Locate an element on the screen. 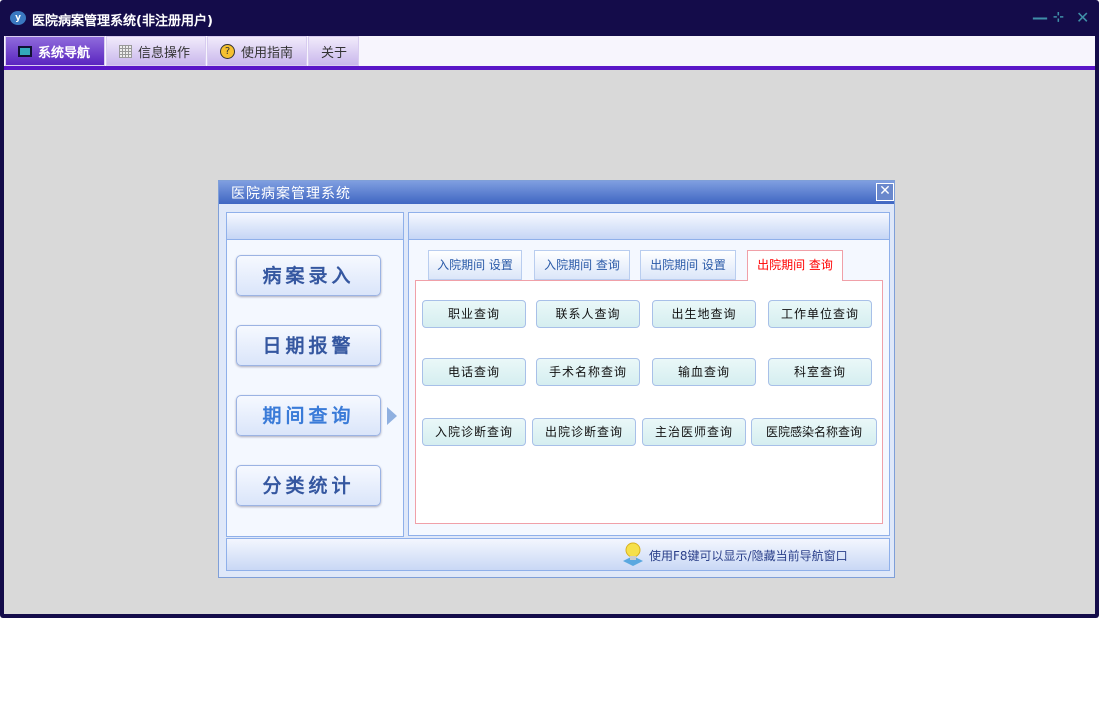  tab-discharge-period-settings: 出院期间 设置 is located at coordinates (688, 265).